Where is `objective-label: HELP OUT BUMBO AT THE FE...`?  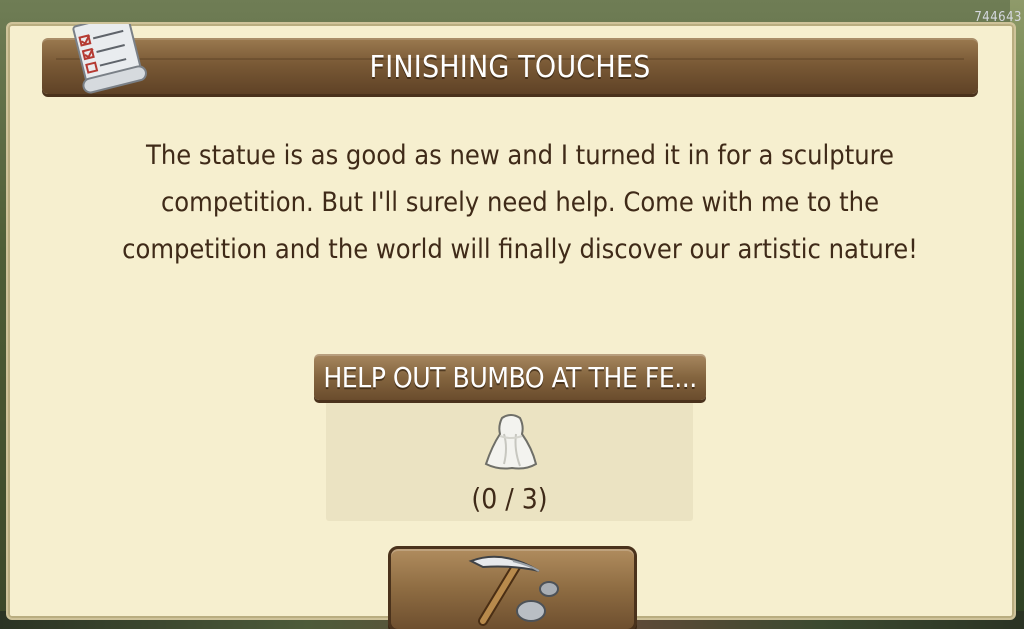 objective-label: HELP OUT BUMBO AT THE FE... is located at coordinates (510, 377).